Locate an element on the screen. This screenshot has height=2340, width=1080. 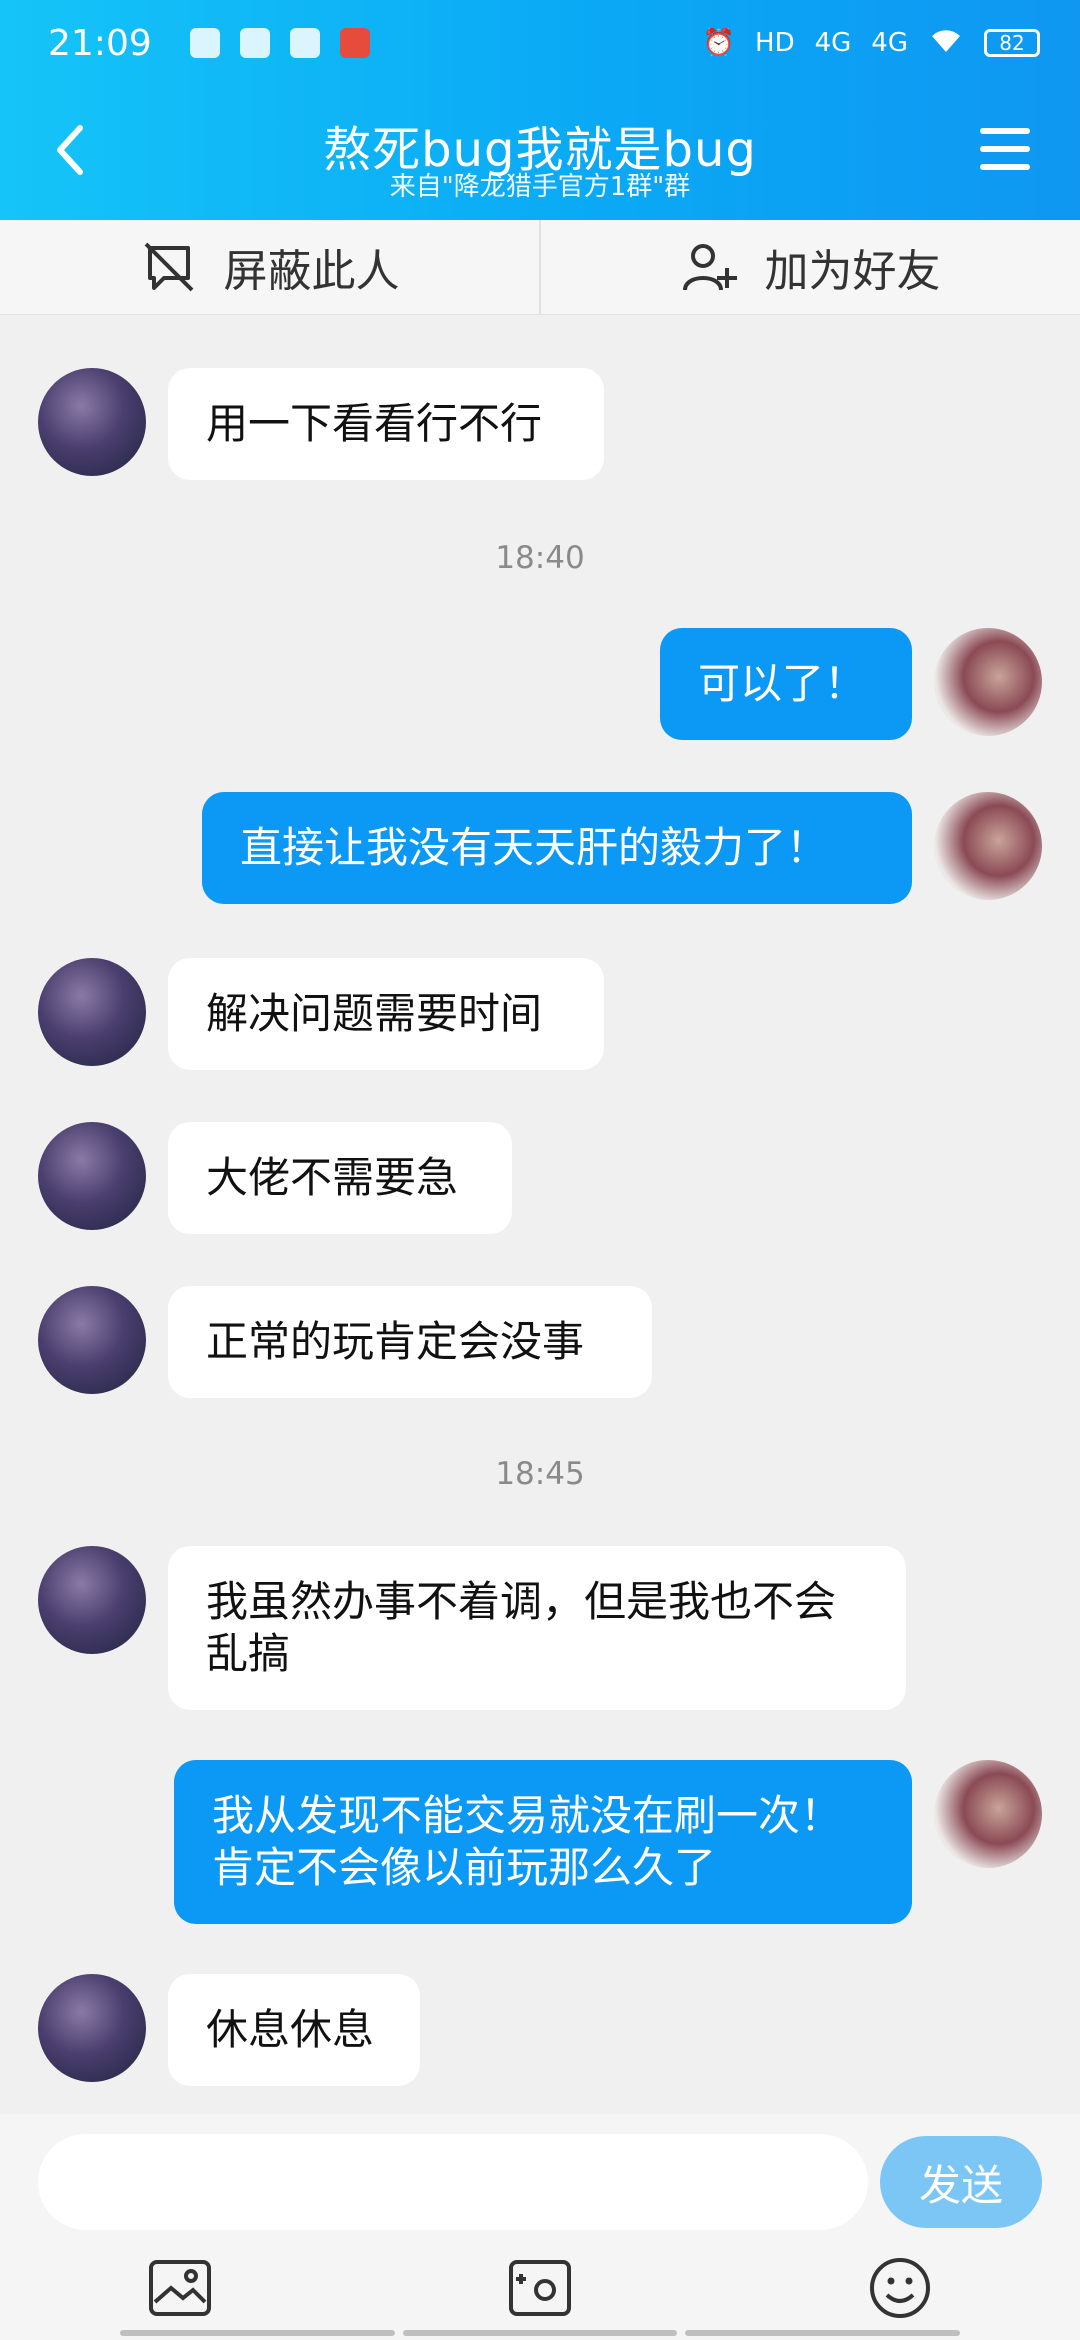
message-bubble: 解决问题需要时间 is located at coordinates (386, 1014).